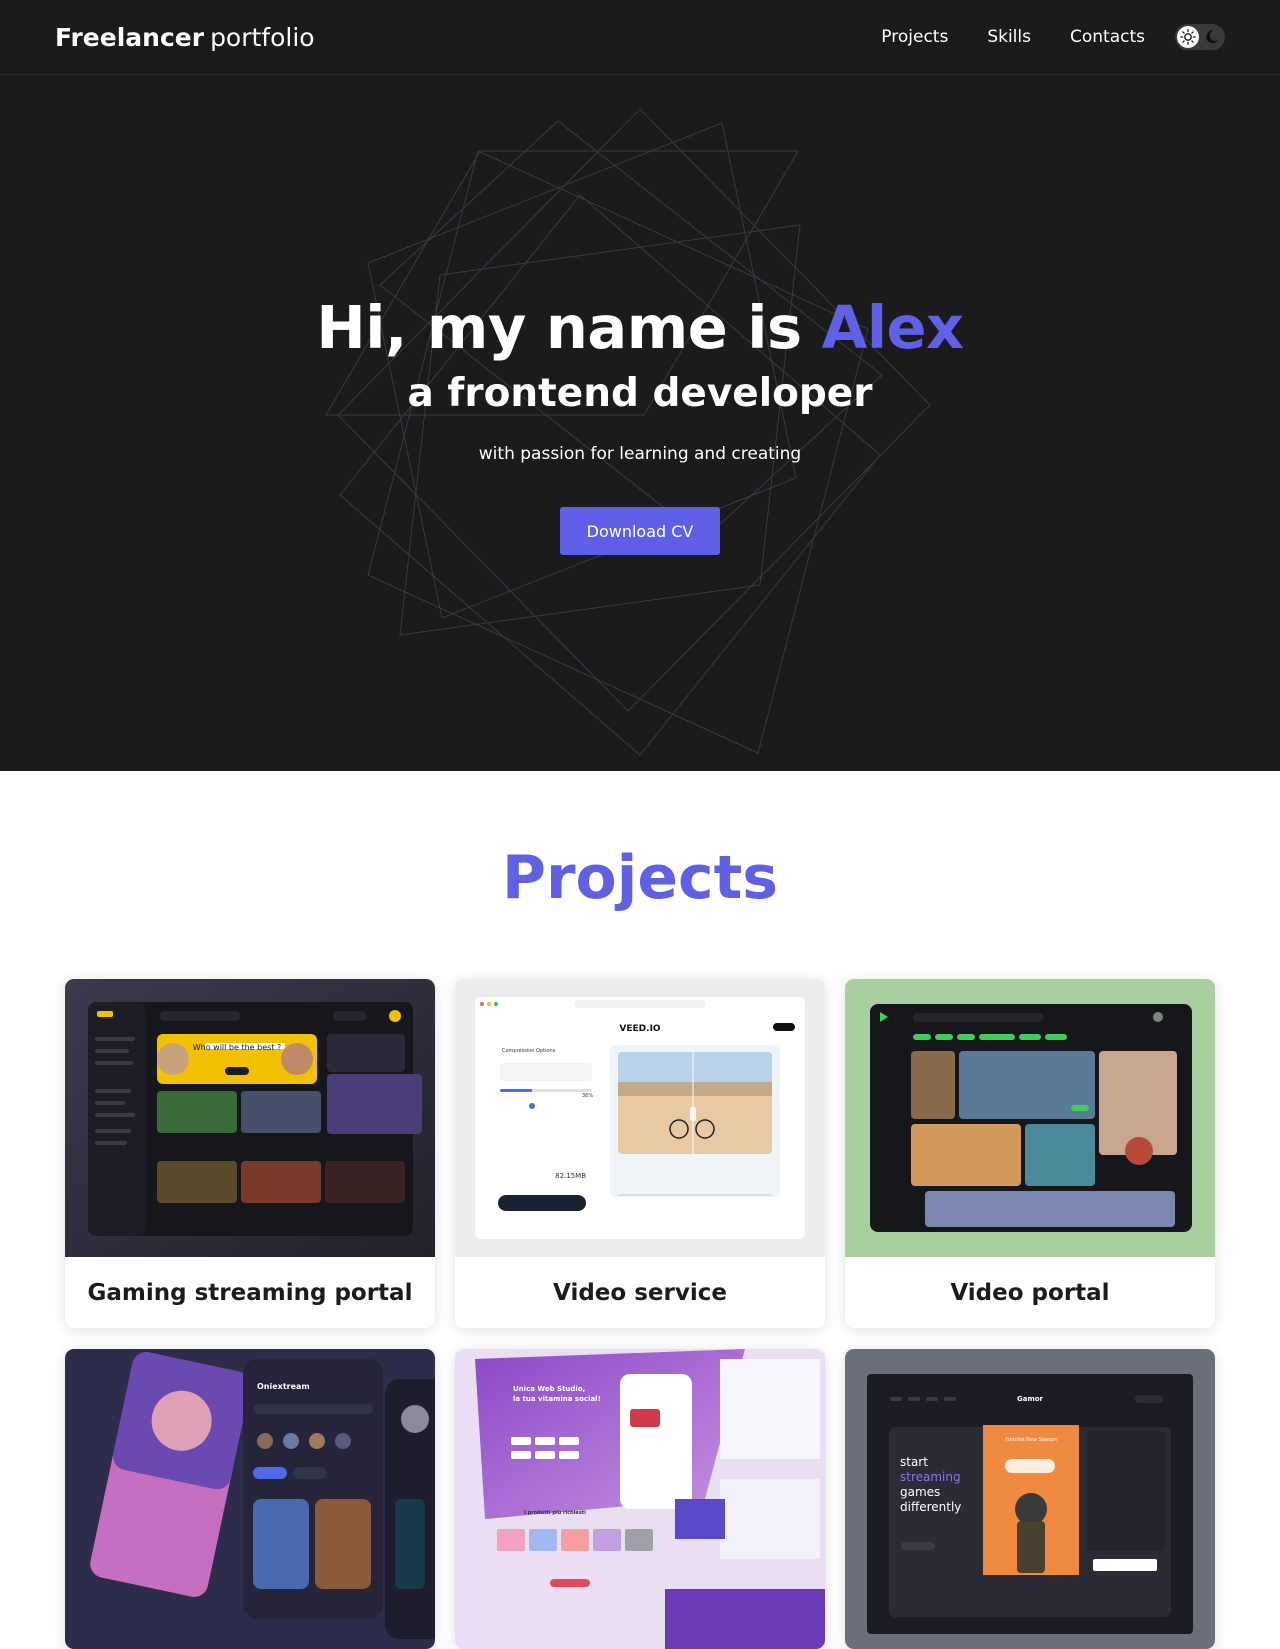  What do you see at coordinates (130, 37) in the screenshot?
I see `brand-name: Freelancer` at bounding box center [130, 37].